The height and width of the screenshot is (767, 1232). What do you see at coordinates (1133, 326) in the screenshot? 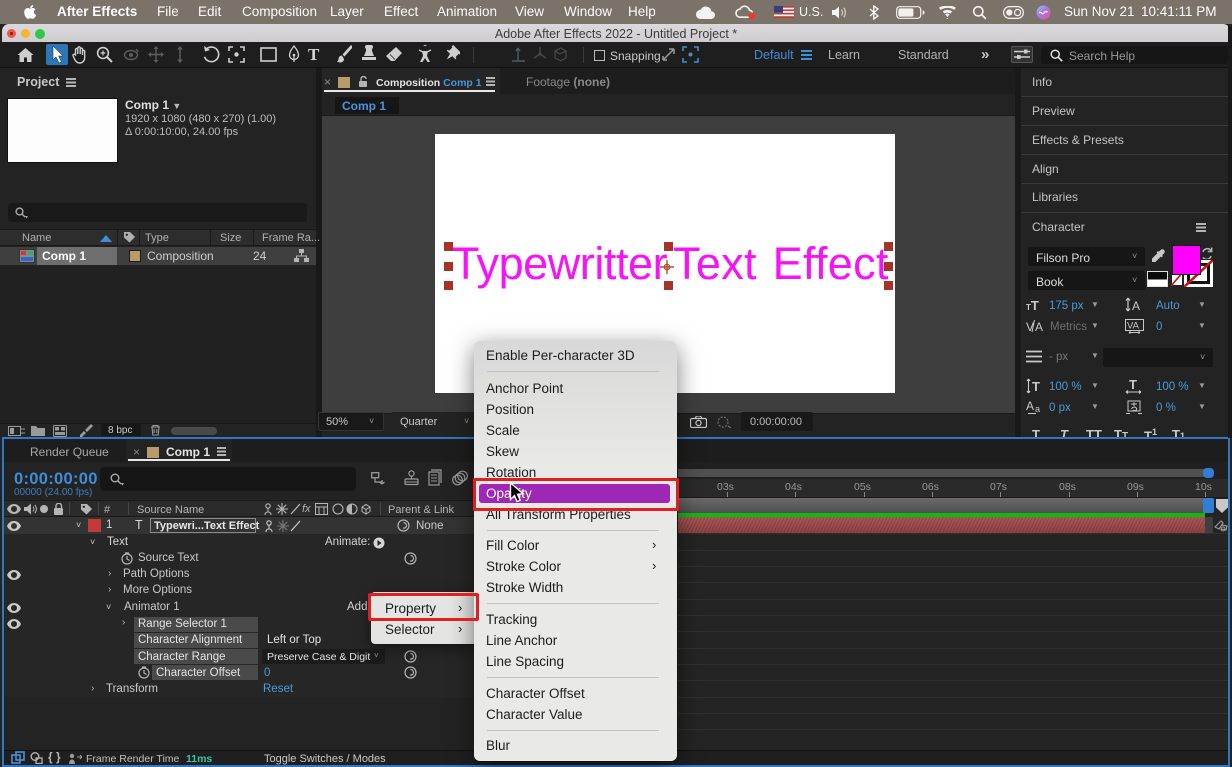
I see `svg-text: VA` at bounding box center [1133, 326].